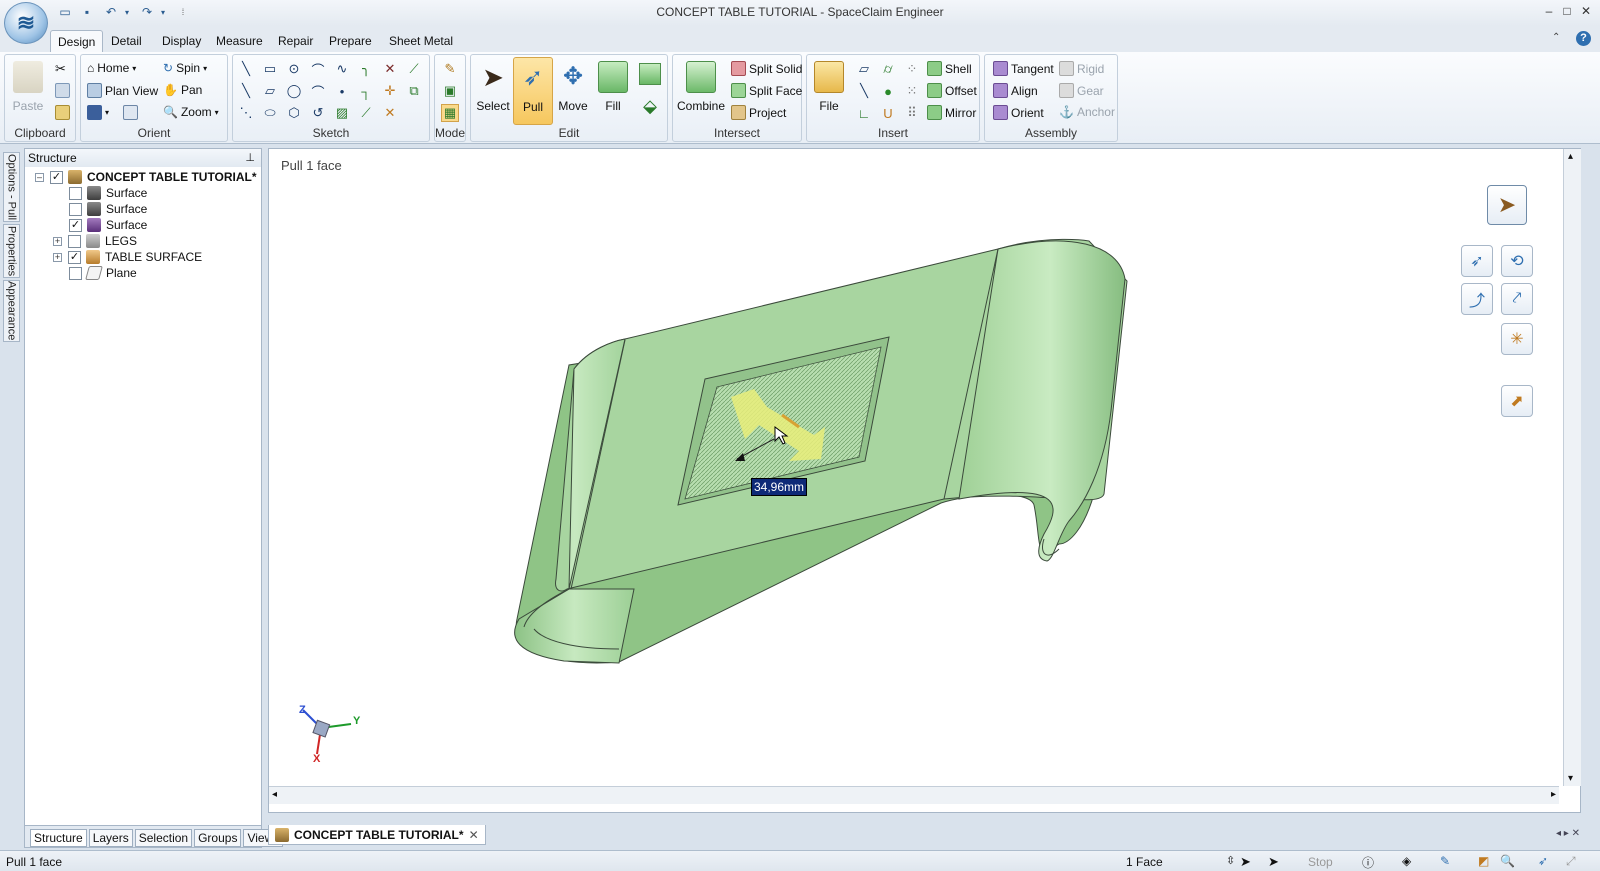 This screenshot has height=871, width=1600. Describe the element at coordinates (122, 90) in the screenshot. I see `plan-view-button: Plan View` at that location.